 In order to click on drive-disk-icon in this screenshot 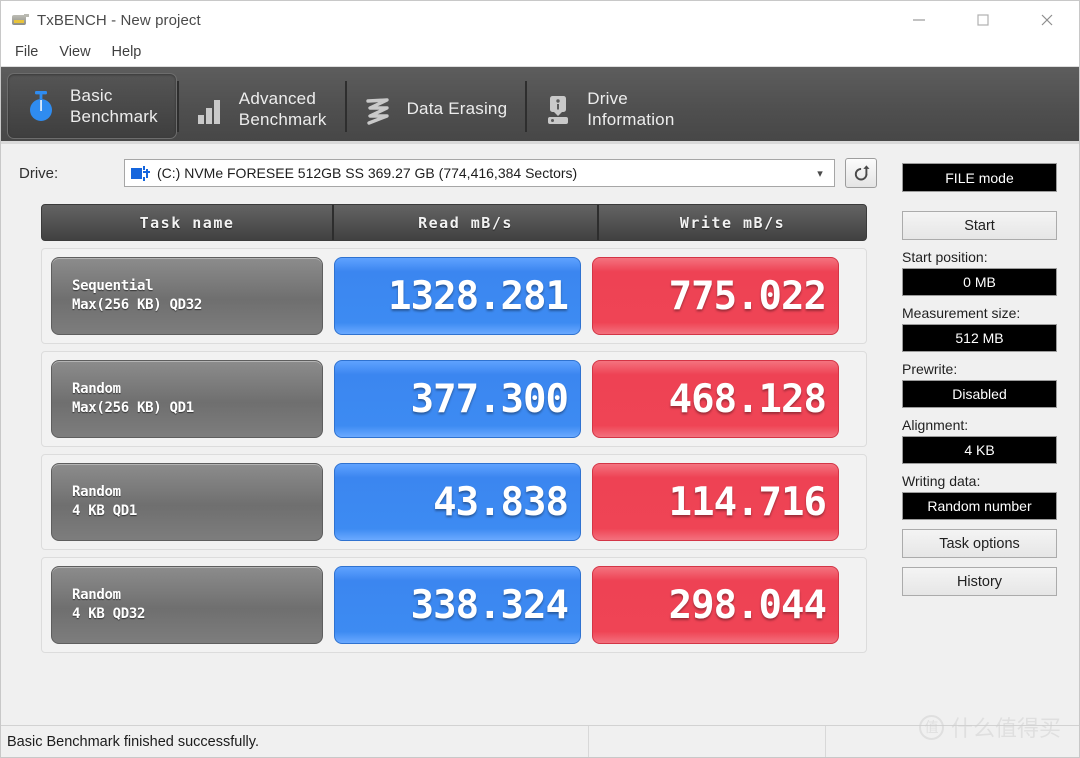, I will do `click(140, 173)`.